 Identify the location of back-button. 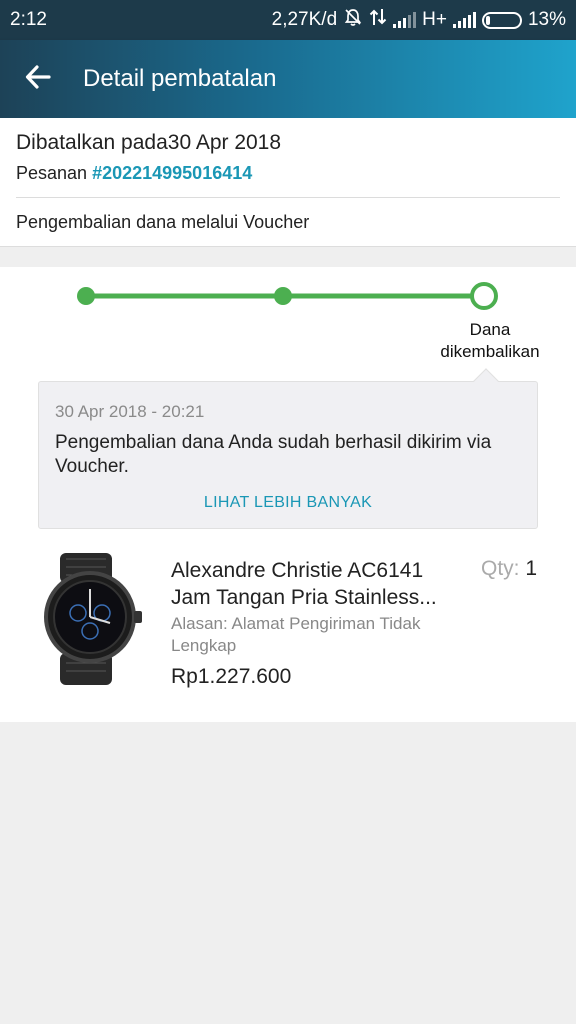
(38, 79).